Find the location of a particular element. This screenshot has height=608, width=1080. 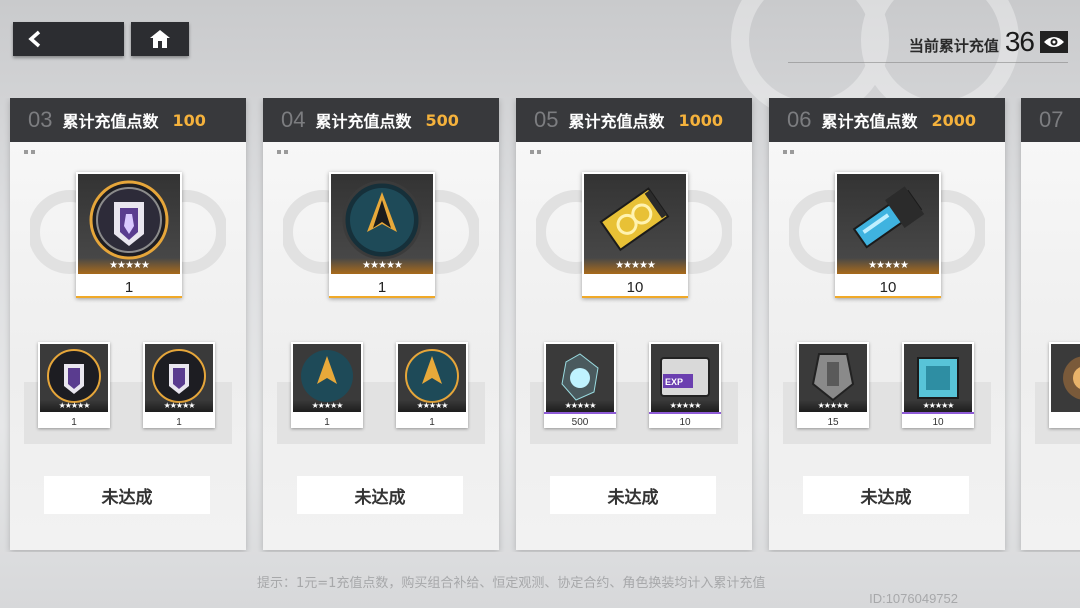

card-index: 05 is located at coordinates (546, 119).